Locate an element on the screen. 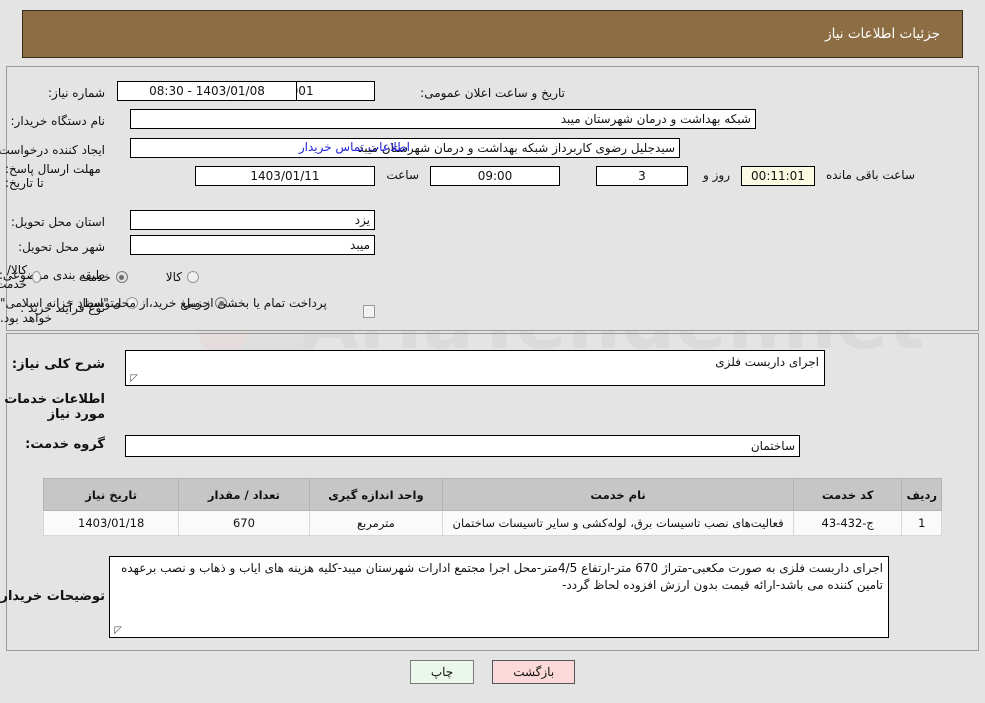 The height and width of the screenshot is (703, 985). category-option-kala: کالا is located at coordinates (182, 277).